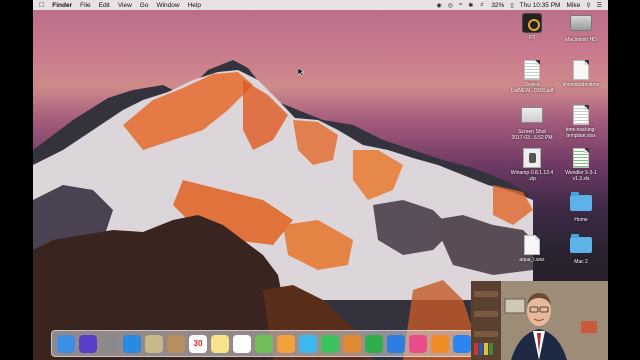 The height and width of the screenshot is (360, 640). Describe the element at coordinates (85, 5) in the screenshot. I see `menu-file: File` at that location.